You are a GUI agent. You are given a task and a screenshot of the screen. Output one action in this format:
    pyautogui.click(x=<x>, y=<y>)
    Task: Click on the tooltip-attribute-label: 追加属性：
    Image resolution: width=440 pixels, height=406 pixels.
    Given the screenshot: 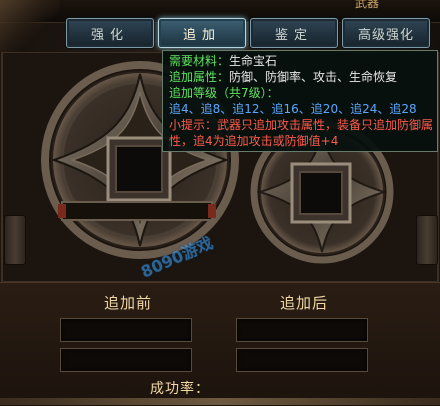 What is the action you would take?
    pyautogui.click(x=199, y=77)
    